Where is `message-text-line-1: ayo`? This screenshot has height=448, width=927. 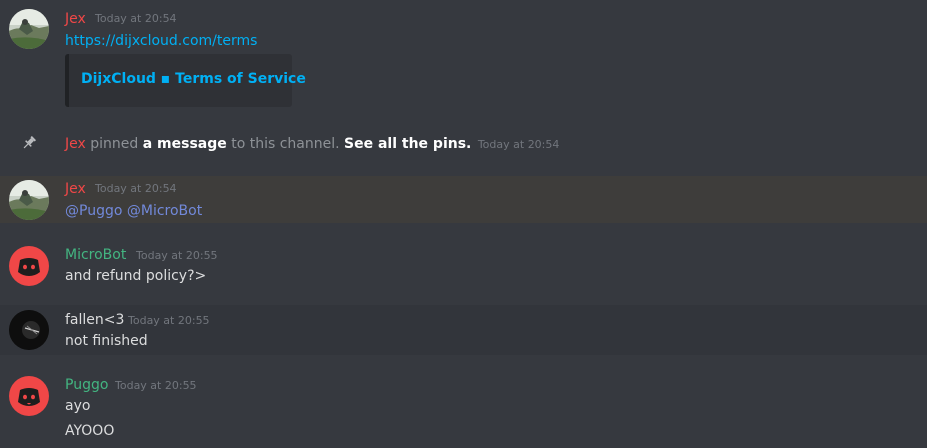
message-text-line-1: ayo is located at coordinates (78, 406).